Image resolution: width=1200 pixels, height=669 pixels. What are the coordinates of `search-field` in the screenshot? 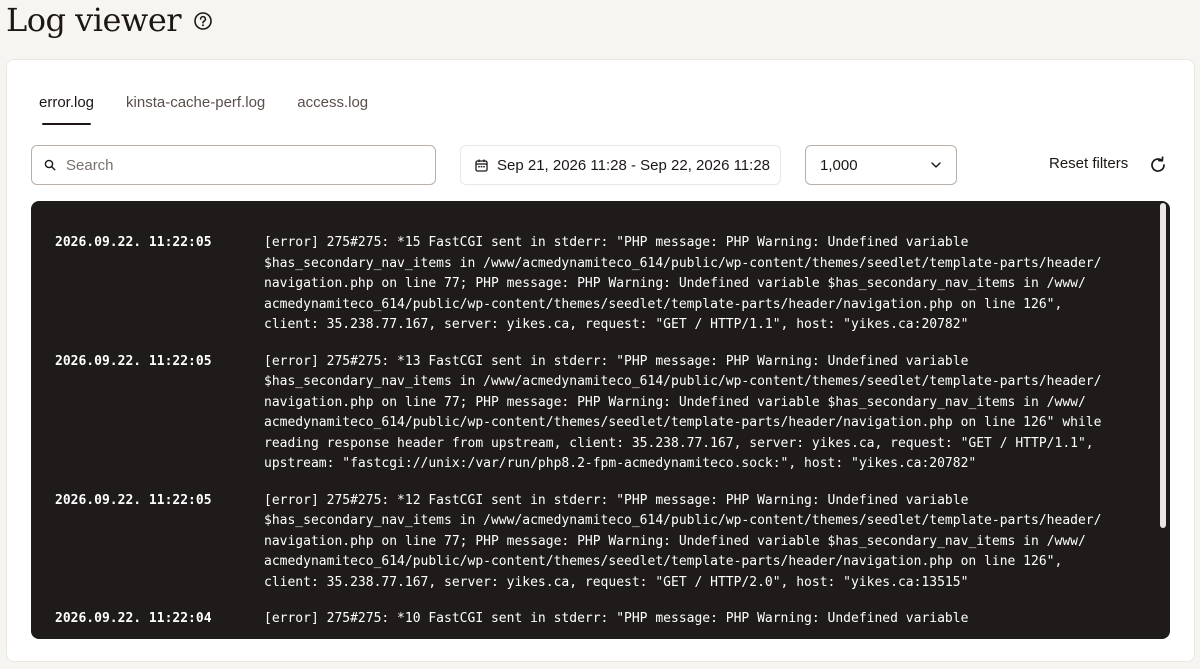 It's located at (233, 165).